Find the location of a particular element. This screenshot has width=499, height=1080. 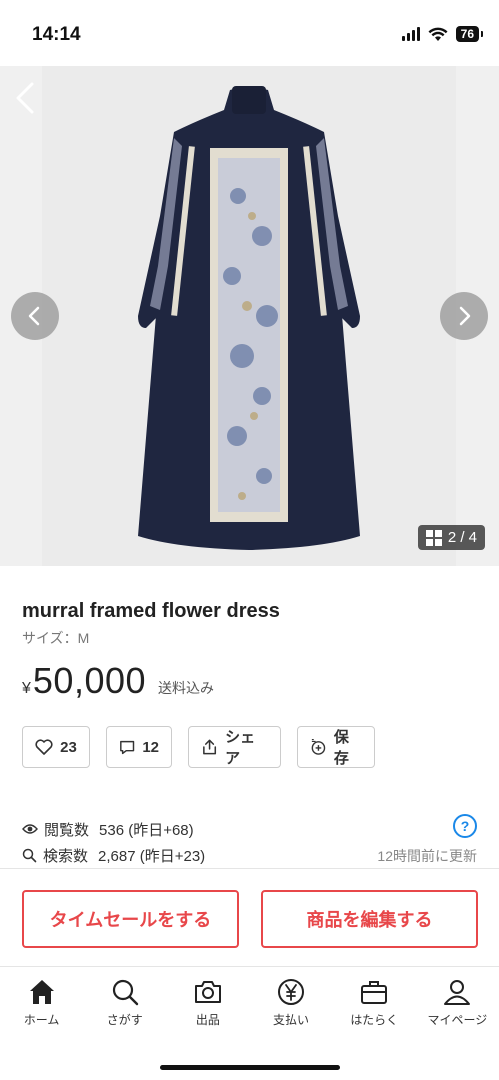

chevron-right-icon is located at coordinates (465, 316).